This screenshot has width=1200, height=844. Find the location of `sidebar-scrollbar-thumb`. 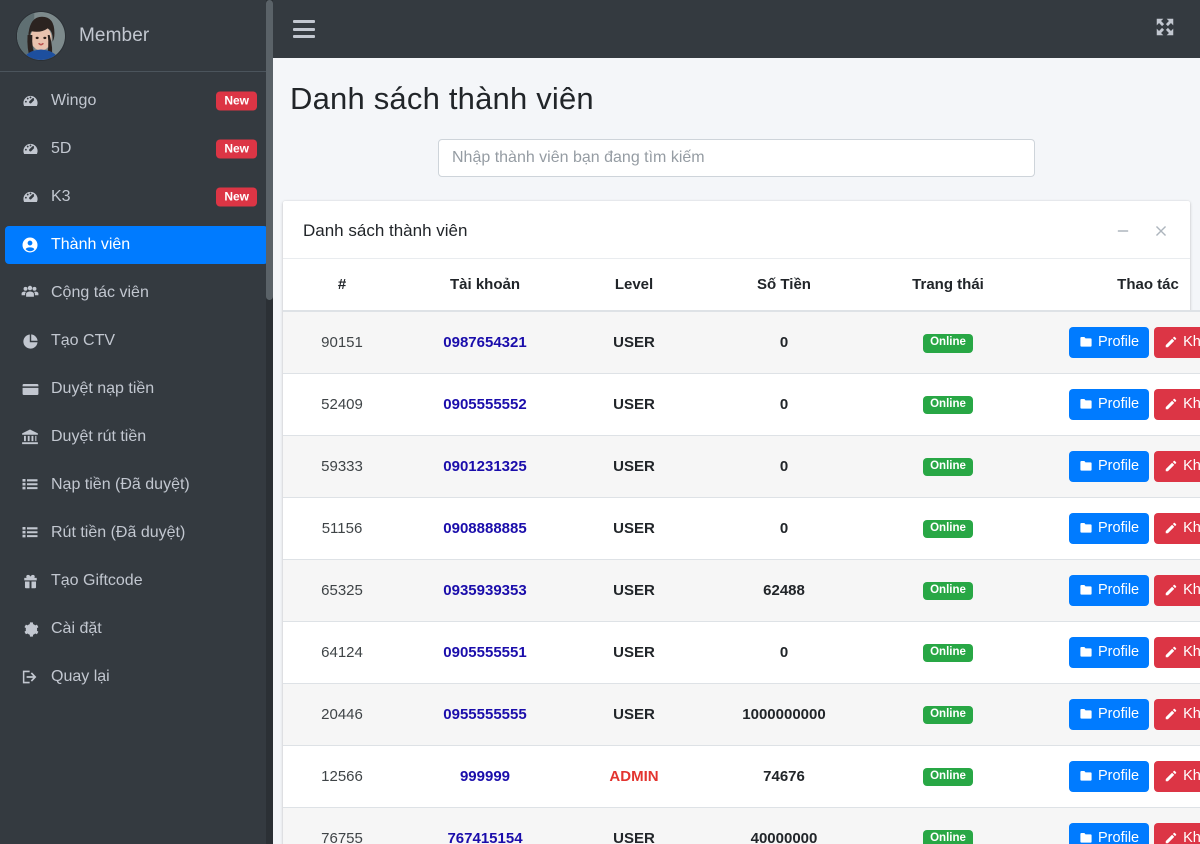

sidebar-scrollbar-thumb is located at coordinates (269, 150).